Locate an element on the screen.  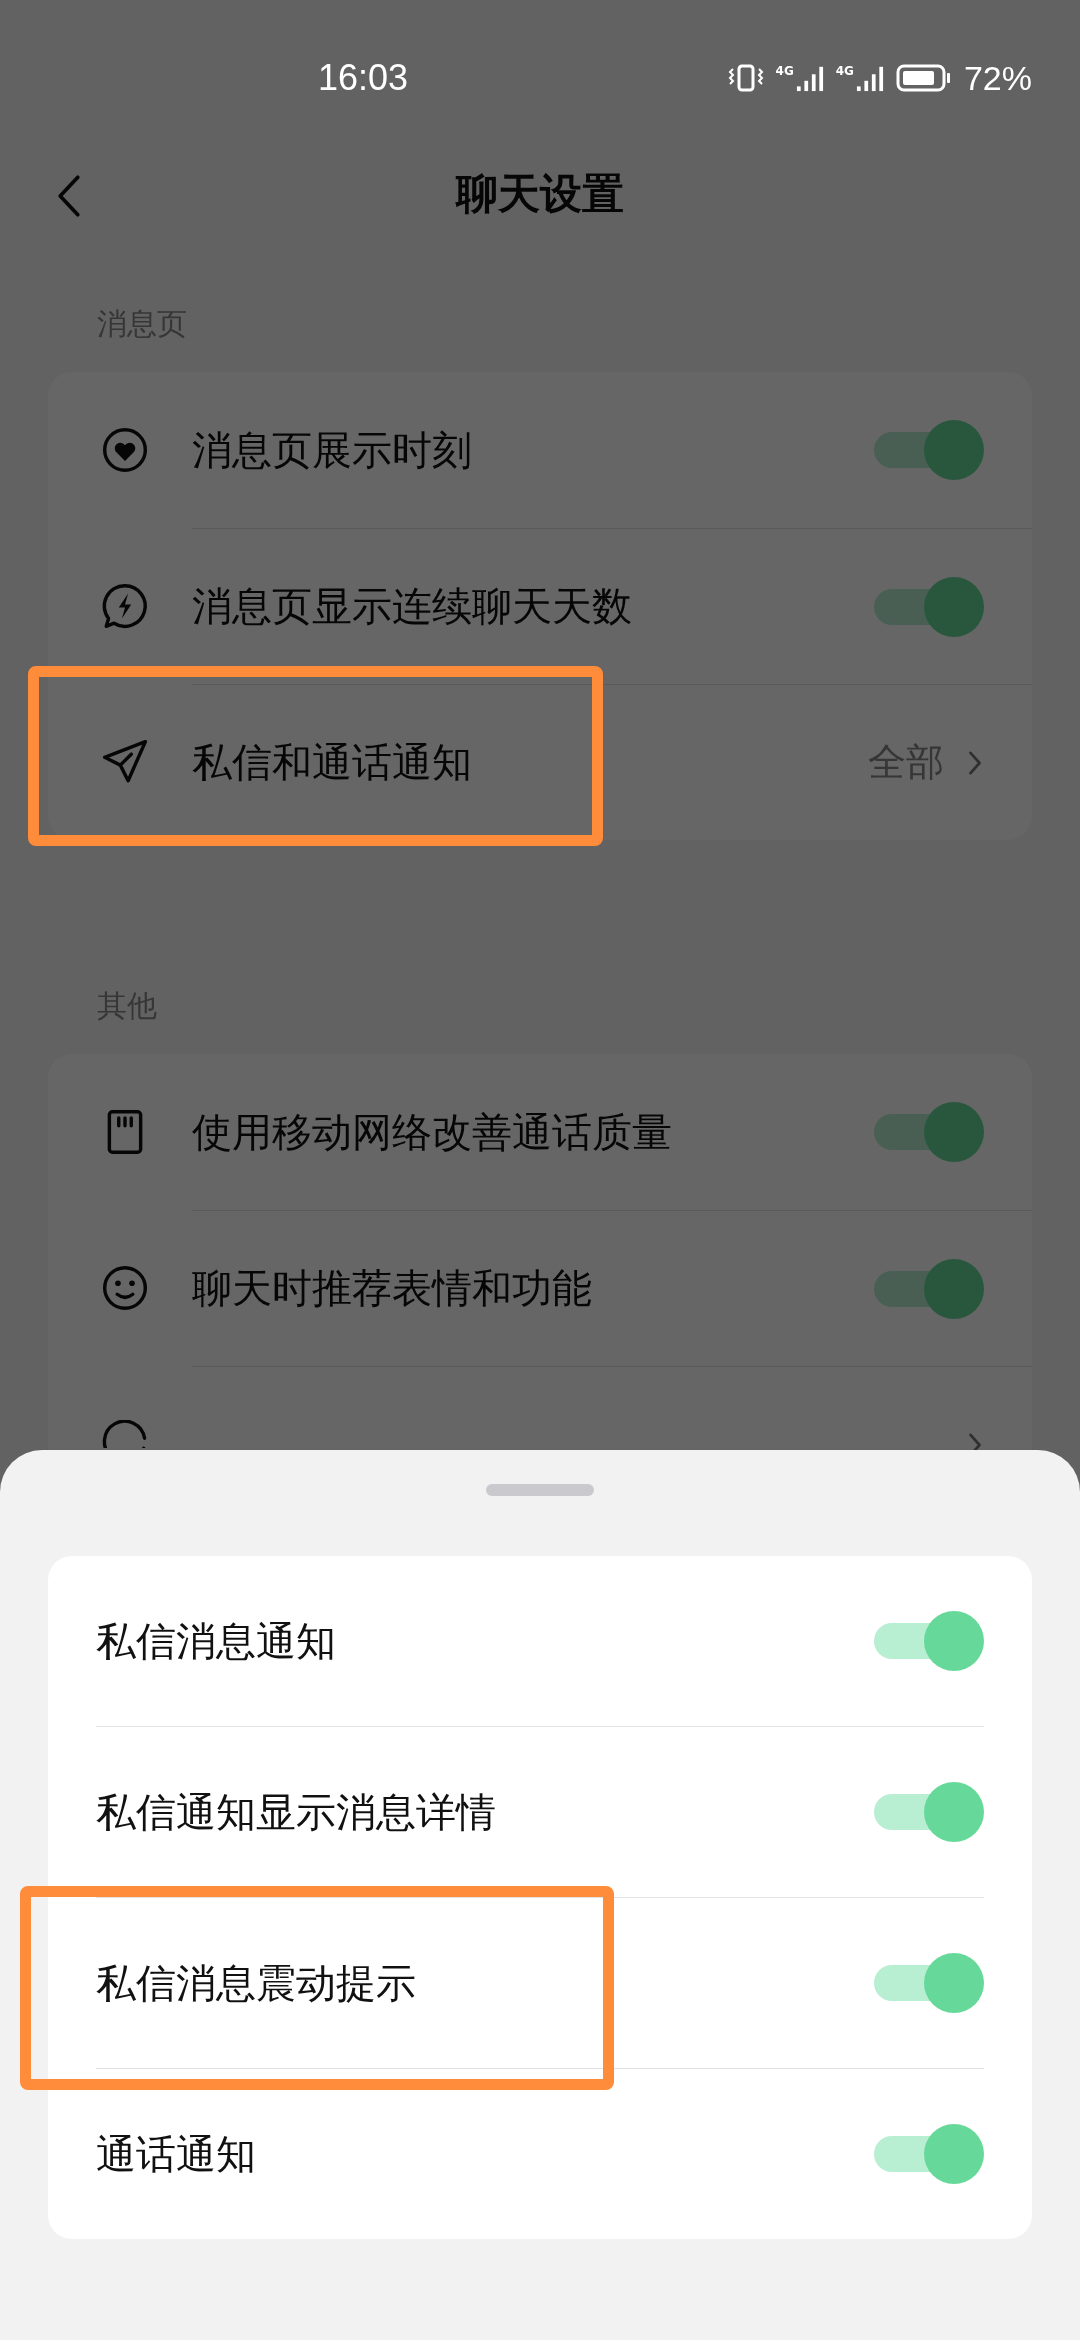
lightning-bubble-icon is located at coordinates (125, 606).